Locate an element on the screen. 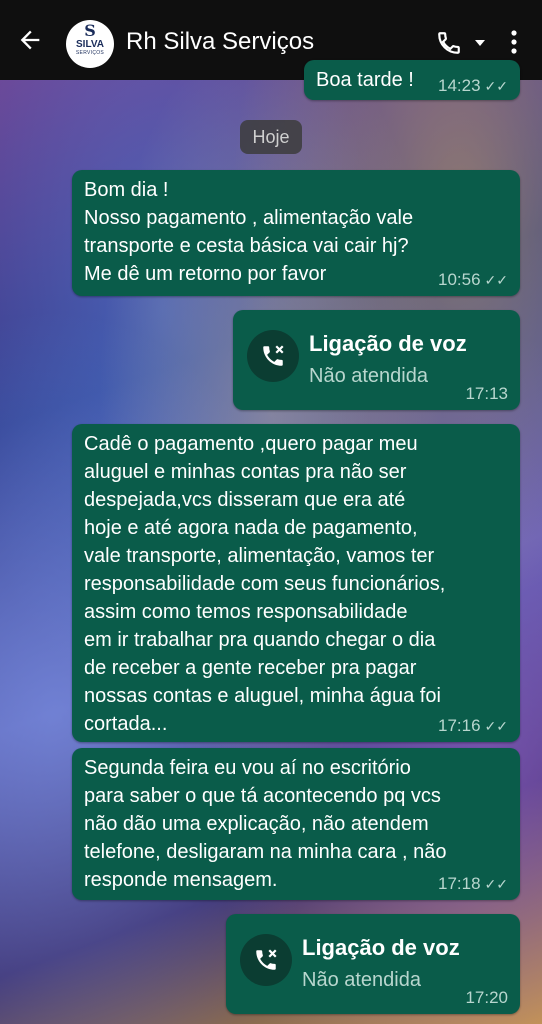 The height and width of the screenshot is (1024, 542). message-time: 14:23 is located at coordinates (459, 85).